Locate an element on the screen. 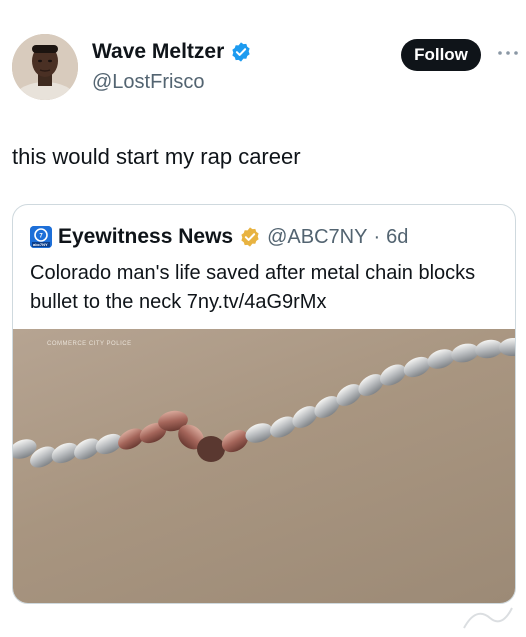 The image size is (526, 637). follow-button: Follow is located at coordinates (441, 55).